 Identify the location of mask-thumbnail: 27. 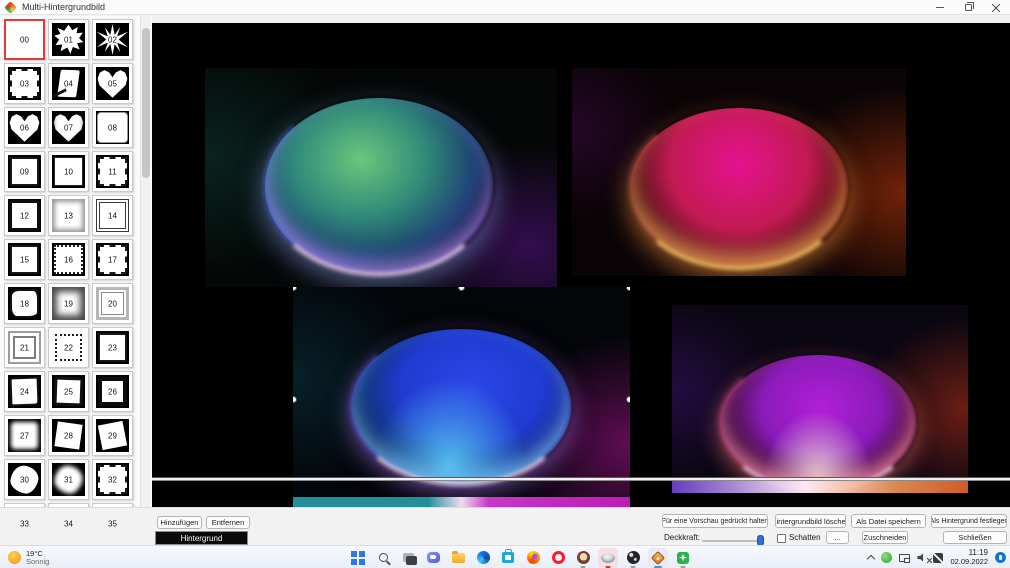
(24, 435).